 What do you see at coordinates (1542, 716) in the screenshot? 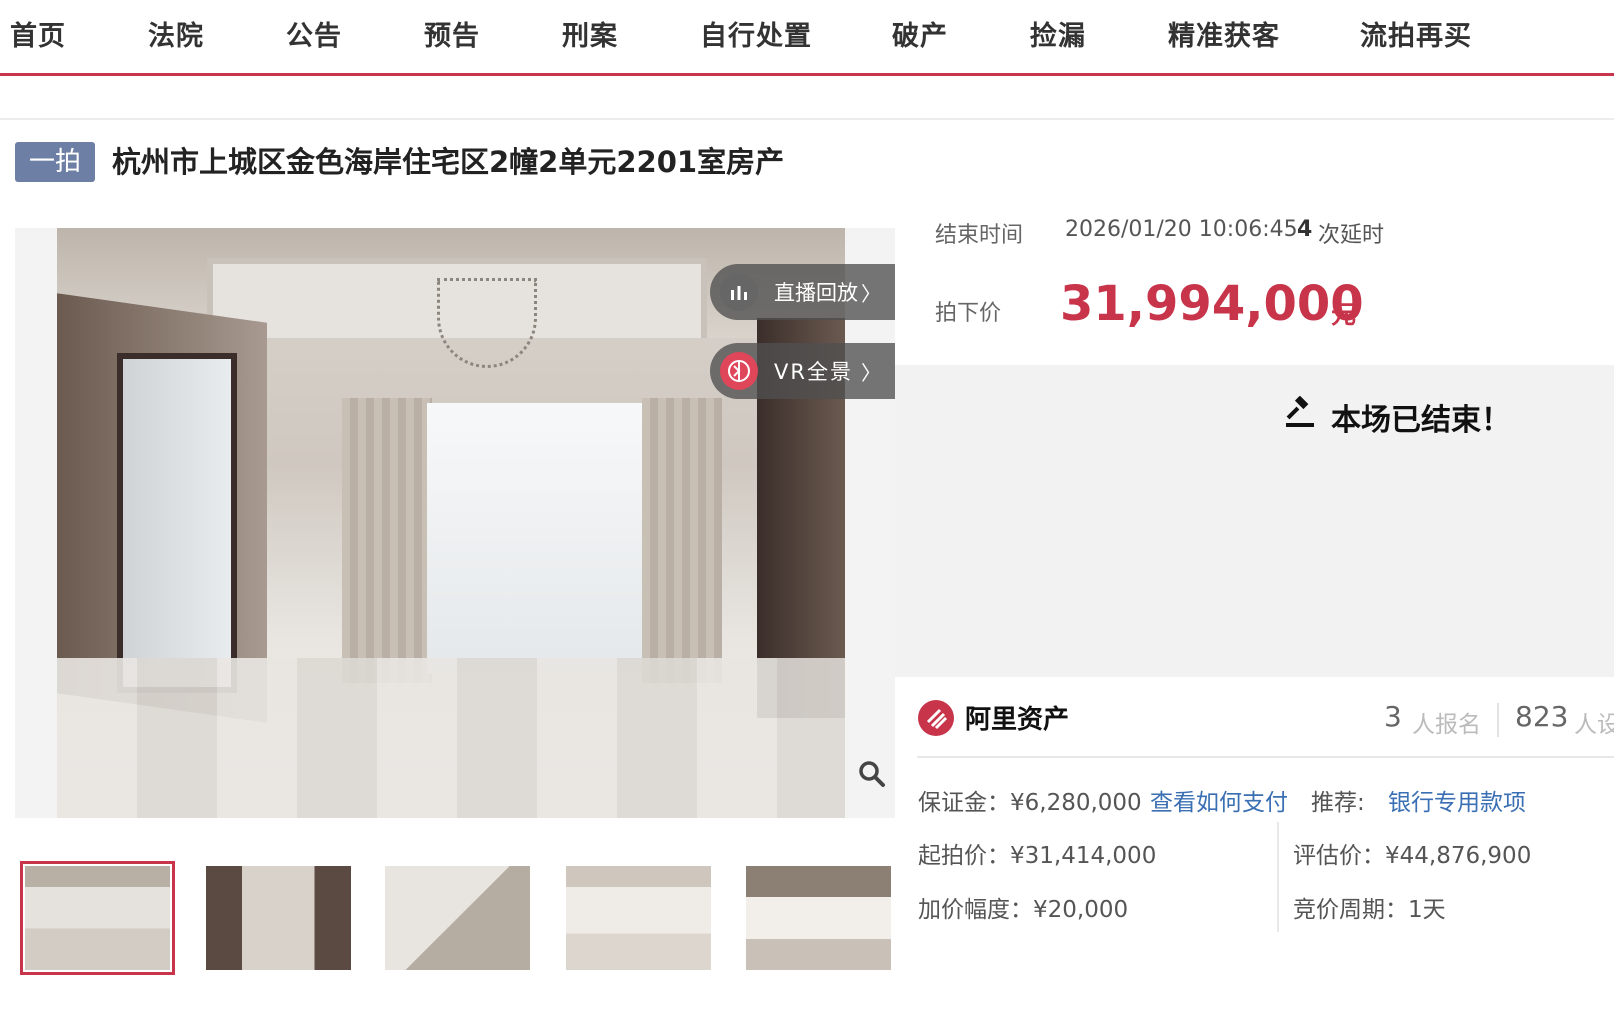
I see `view-count: 823` at bounding box center [1542, 716].